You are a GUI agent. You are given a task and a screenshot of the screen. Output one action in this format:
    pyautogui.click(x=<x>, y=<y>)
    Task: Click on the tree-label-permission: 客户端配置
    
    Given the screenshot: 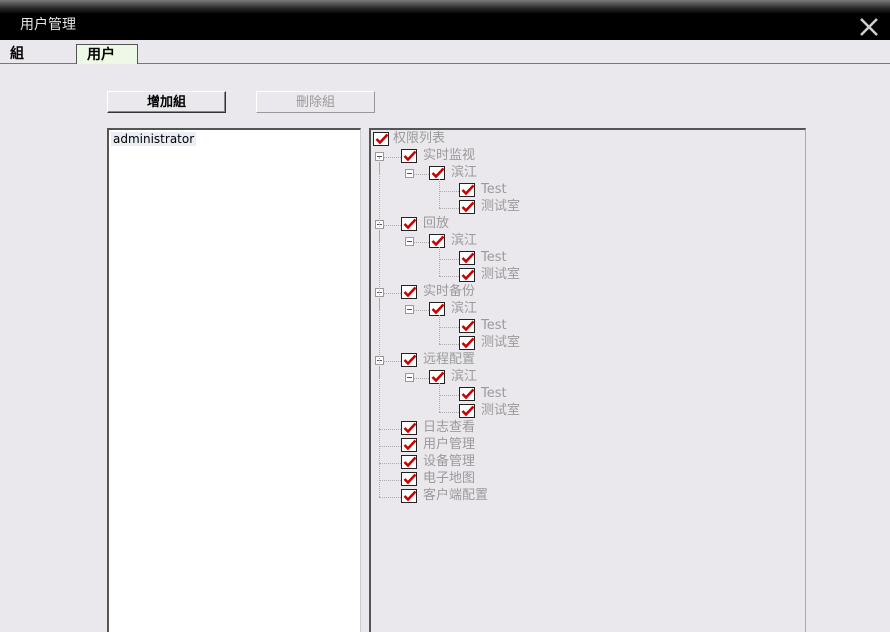 What is the action you would take?
    pyautogui.click(x=456, y=495)
    